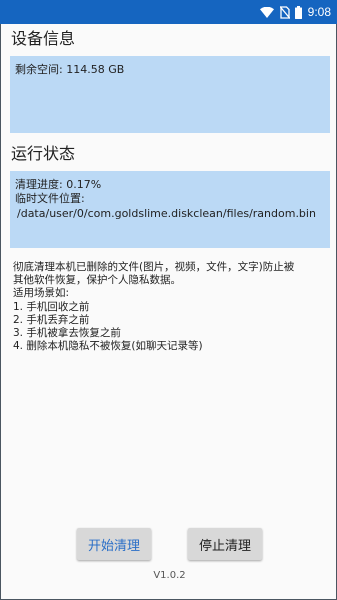  I want to click on description-line: 2. 手机丢弃之前, so click(51, 319).